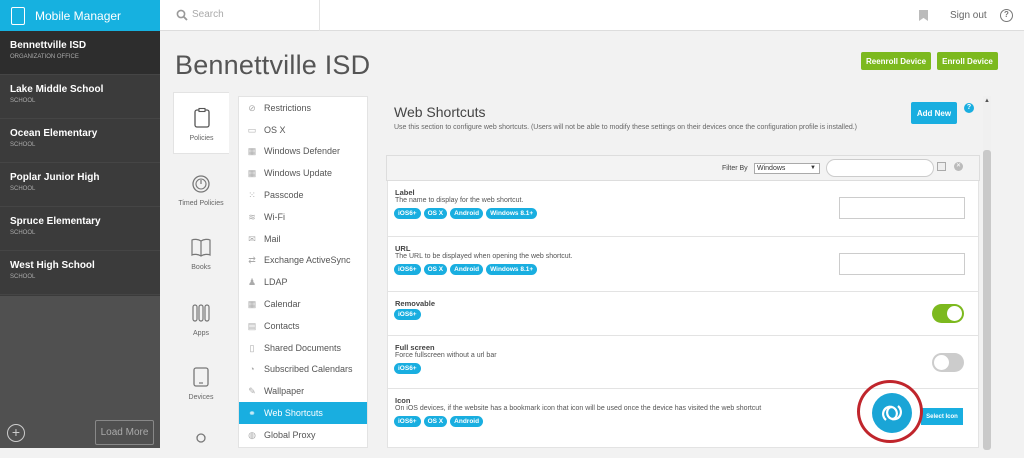 The height and width of the screenshot is (458, 1024). I want to click on menu-item-label: Global Proxy, so click(290, 434).